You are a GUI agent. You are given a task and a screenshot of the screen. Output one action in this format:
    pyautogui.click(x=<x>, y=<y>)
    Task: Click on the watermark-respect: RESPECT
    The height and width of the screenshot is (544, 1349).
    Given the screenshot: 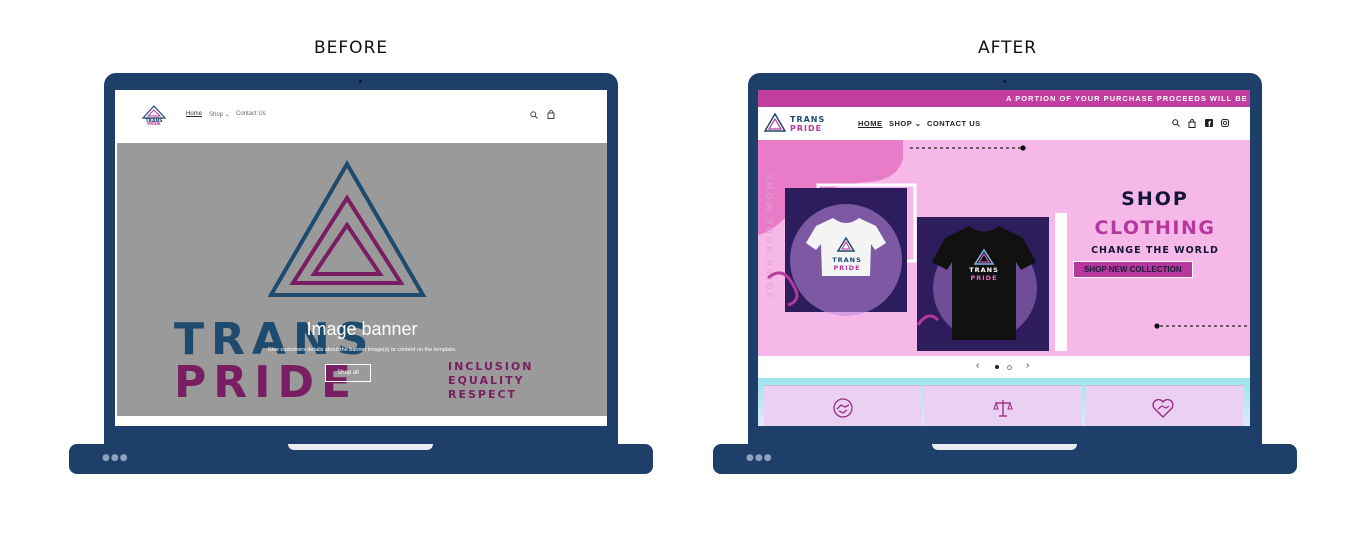 What is the action you would take?
    pyautogui.click(x=482, y=394)
    